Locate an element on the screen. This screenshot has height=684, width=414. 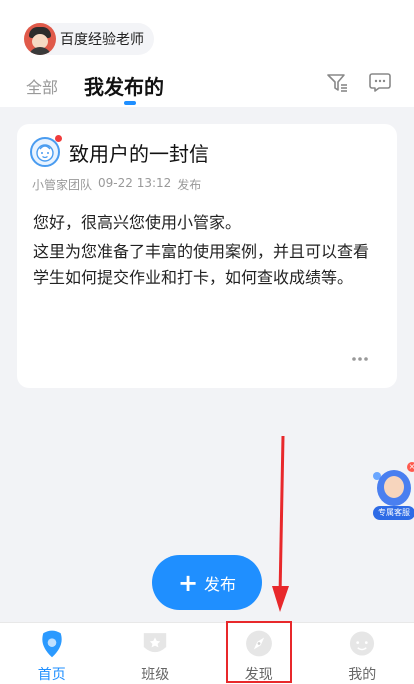
customer-service-float: × 专属客服 is located at coordinates (392, 492).